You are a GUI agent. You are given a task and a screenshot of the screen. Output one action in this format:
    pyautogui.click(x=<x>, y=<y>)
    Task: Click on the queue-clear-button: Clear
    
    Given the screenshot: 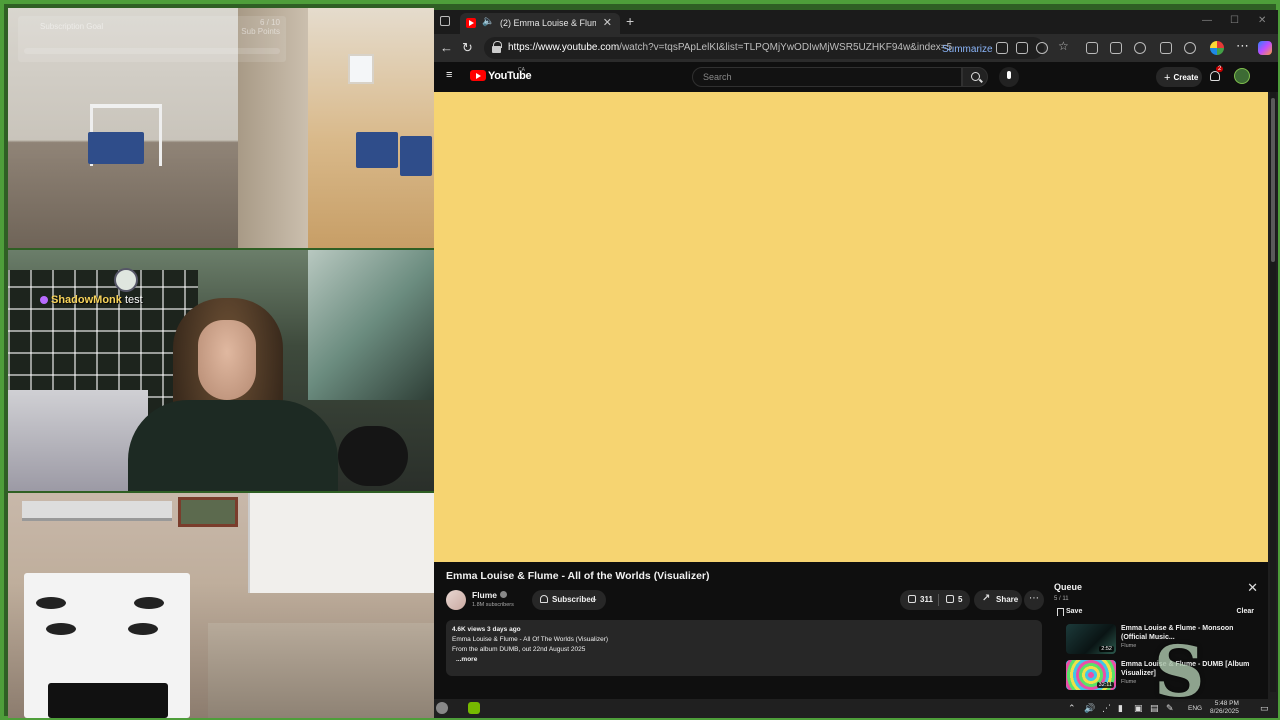 What is the action you would take?
    pyautogui.click(x=1245, y=611)
    